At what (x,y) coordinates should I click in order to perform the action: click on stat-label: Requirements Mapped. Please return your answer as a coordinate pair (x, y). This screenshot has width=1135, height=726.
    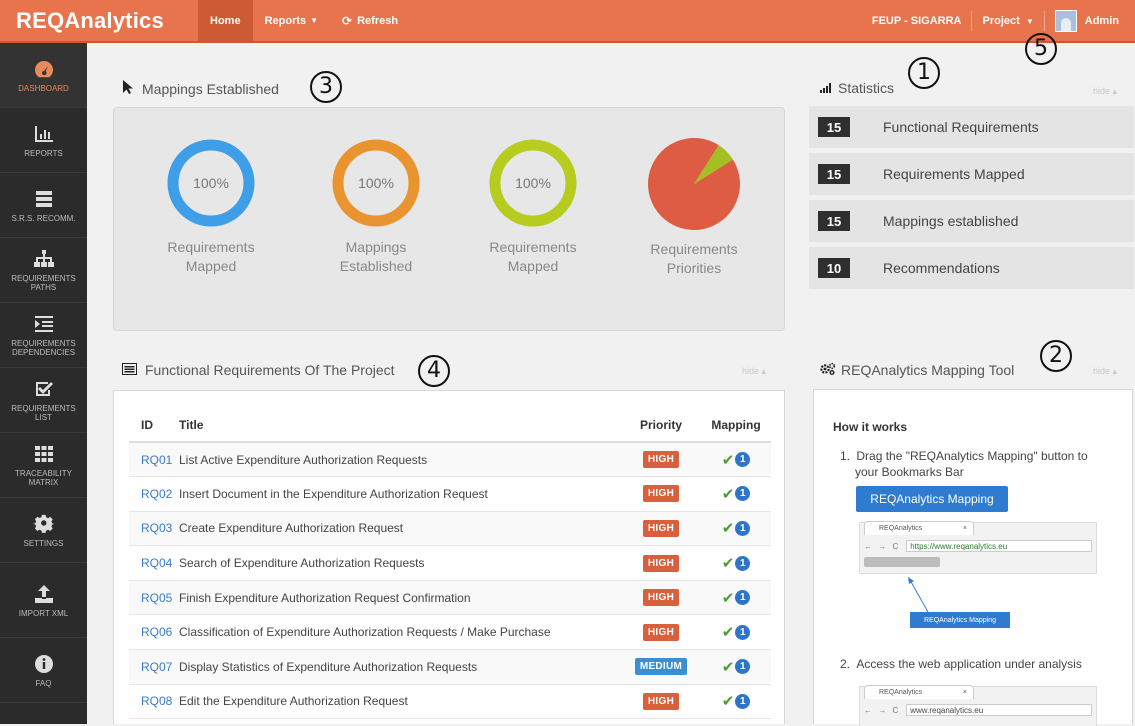
    Looking at the image, I should click on (954, 174).